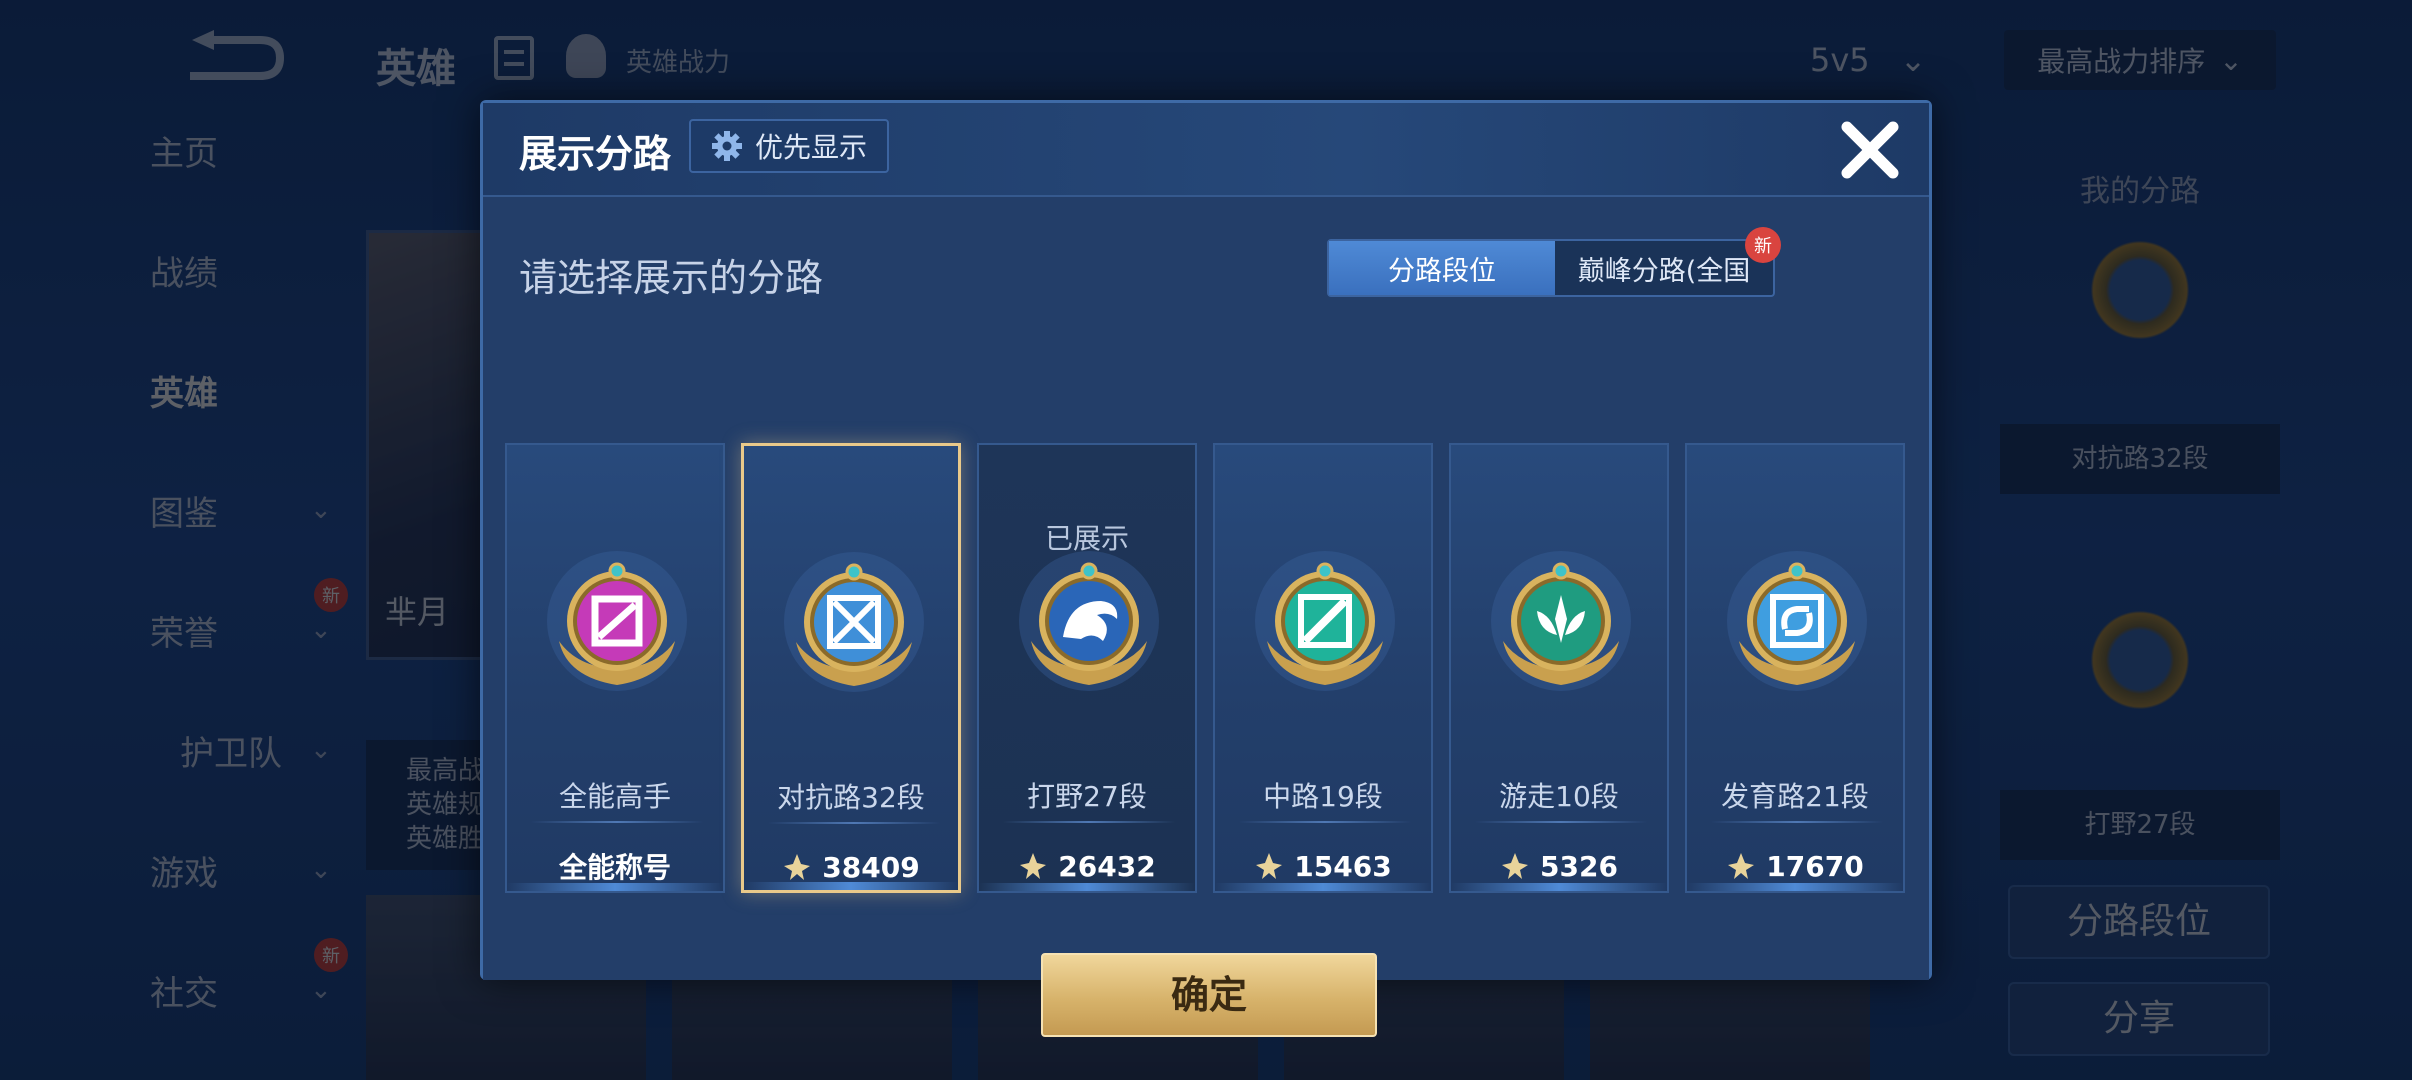 Image resolution: width=2412 pixels, height=1080 pixels. What do you see at coordinates (726, 146) in the screenshot?
I see `gear-icon` at bounding box center [726, 146].